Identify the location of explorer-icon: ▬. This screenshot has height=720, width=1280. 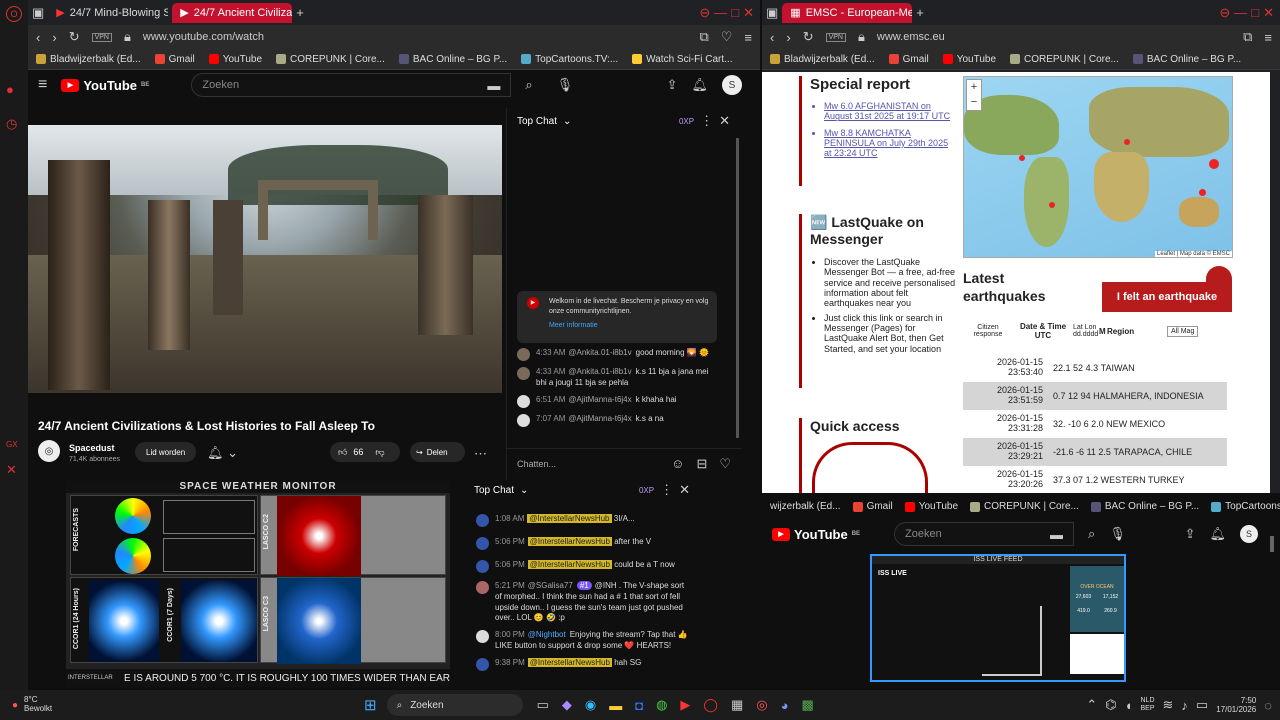
(615, 705).